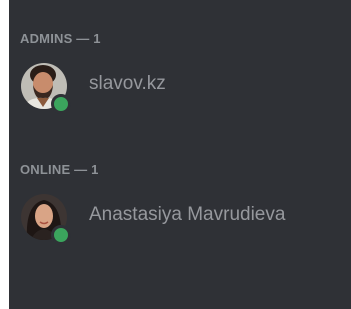 The height and width of the screenshot is (309, 351). I want to click on admins-group-header: ADMINS — 1, so click(60, 38).